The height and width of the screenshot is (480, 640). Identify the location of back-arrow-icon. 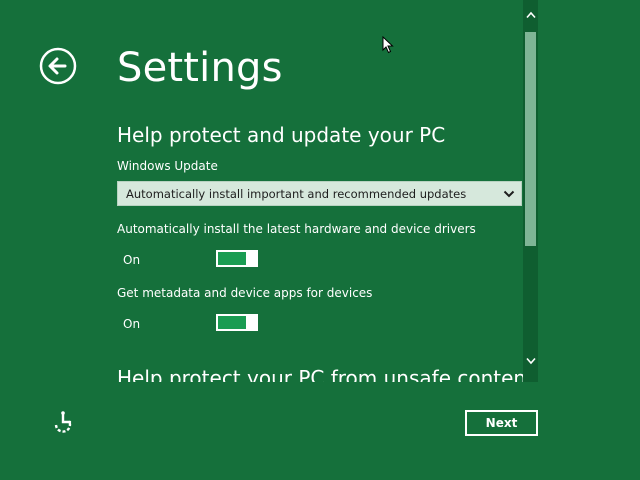
(58, 66).